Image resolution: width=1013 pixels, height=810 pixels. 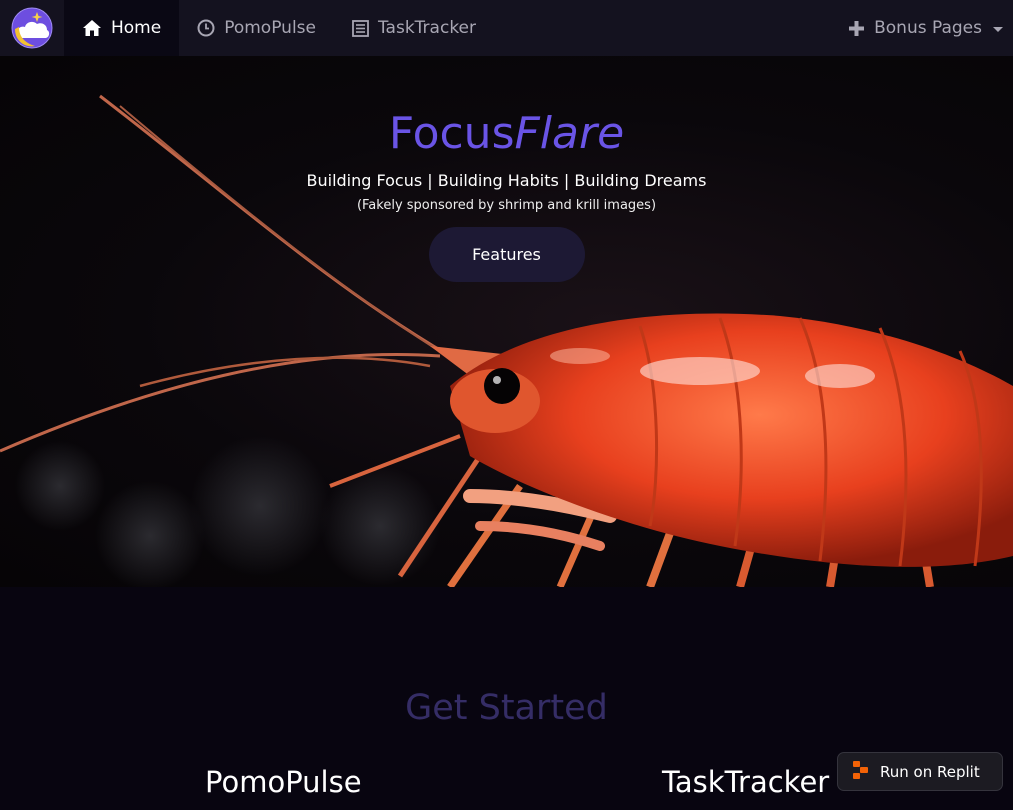 What do you see at coordinates (930, 771) in the screenshot?
I see `run-on-replit-label: Run on Replit` at bounding box center [930, 771].